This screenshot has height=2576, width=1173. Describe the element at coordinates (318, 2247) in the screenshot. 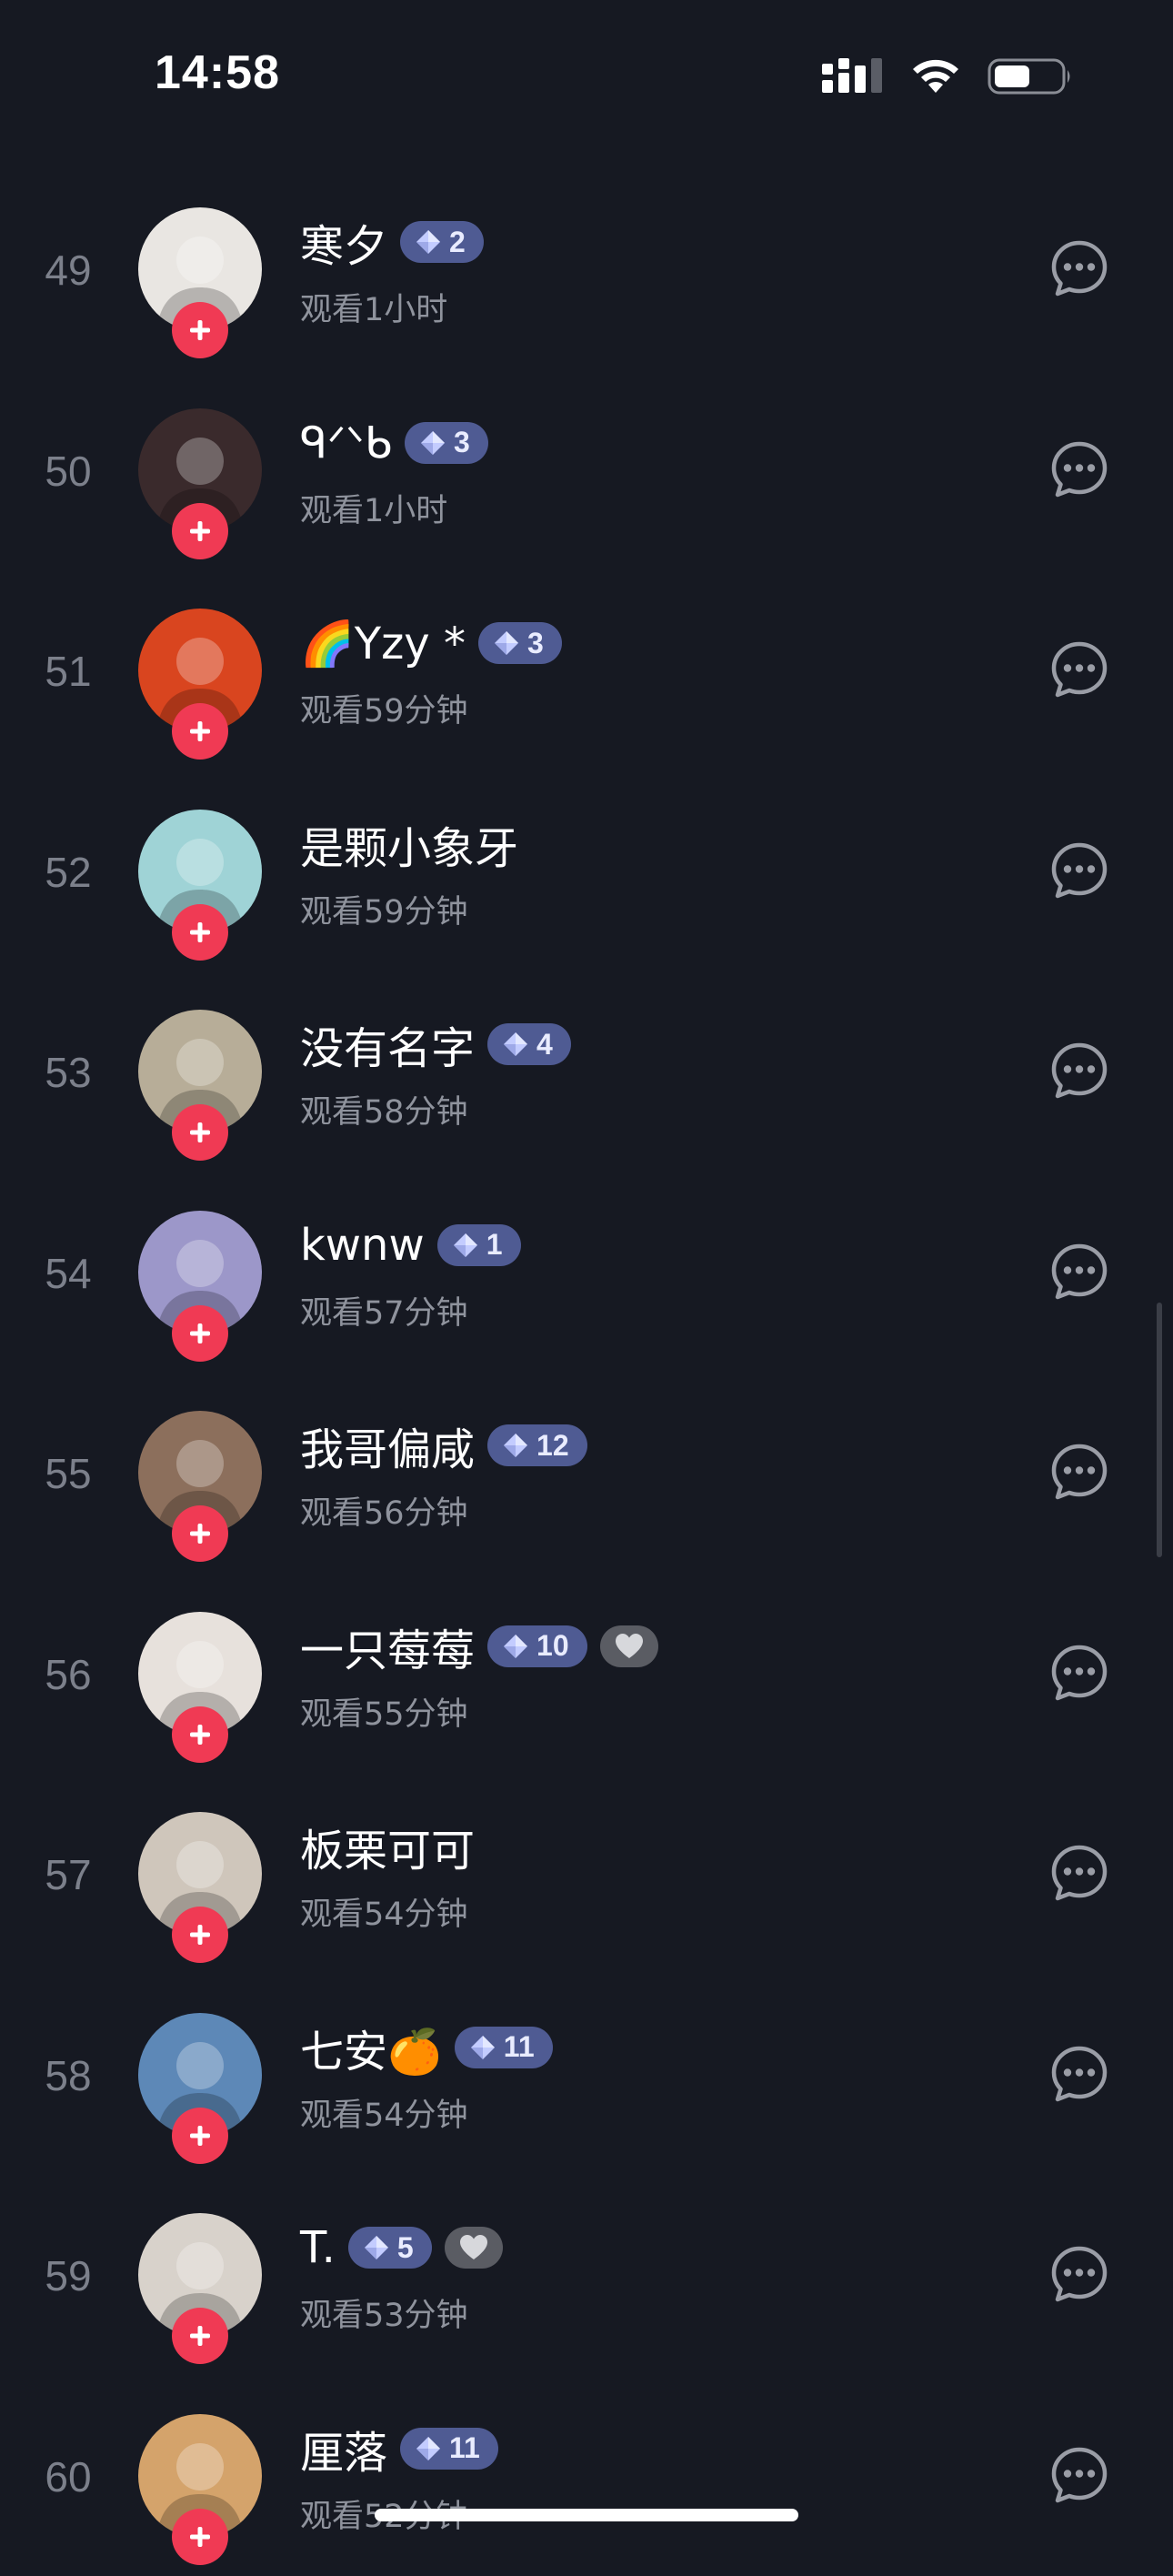

I see `username: T.` at that location.